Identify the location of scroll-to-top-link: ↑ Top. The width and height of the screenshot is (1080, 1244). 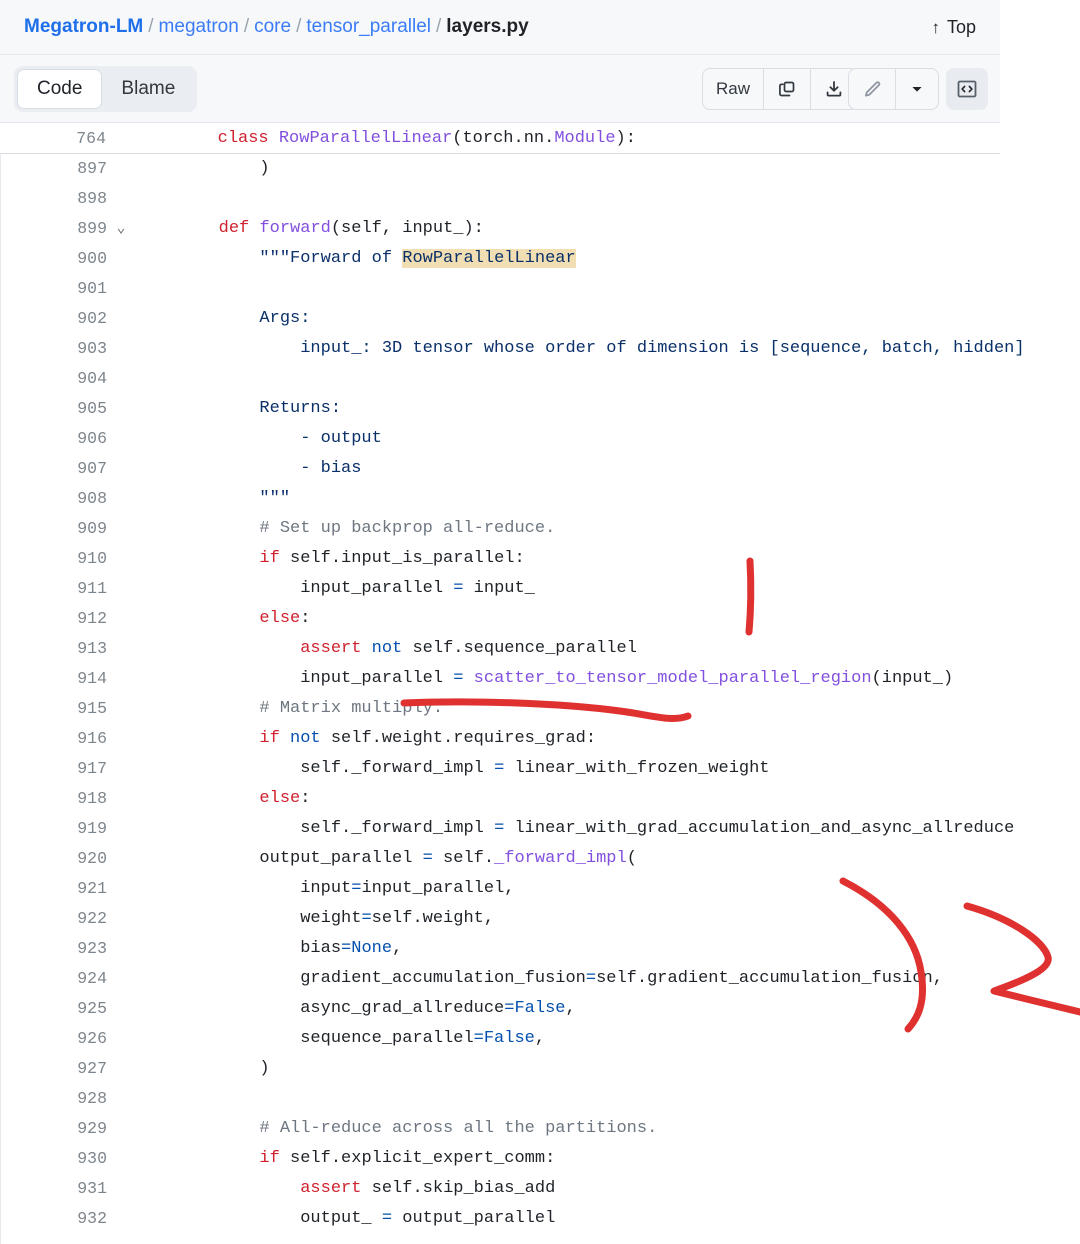
(953, 27).